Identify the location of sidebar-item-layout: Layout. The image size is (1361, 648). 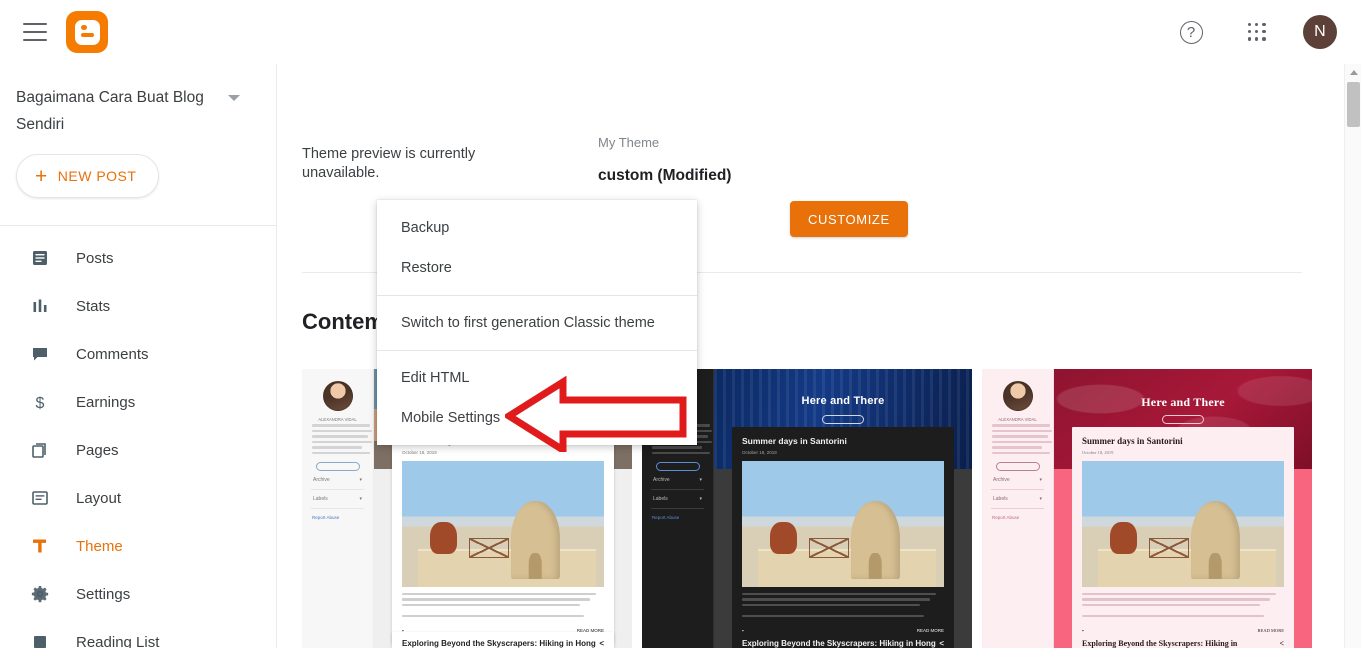
(138, 498).